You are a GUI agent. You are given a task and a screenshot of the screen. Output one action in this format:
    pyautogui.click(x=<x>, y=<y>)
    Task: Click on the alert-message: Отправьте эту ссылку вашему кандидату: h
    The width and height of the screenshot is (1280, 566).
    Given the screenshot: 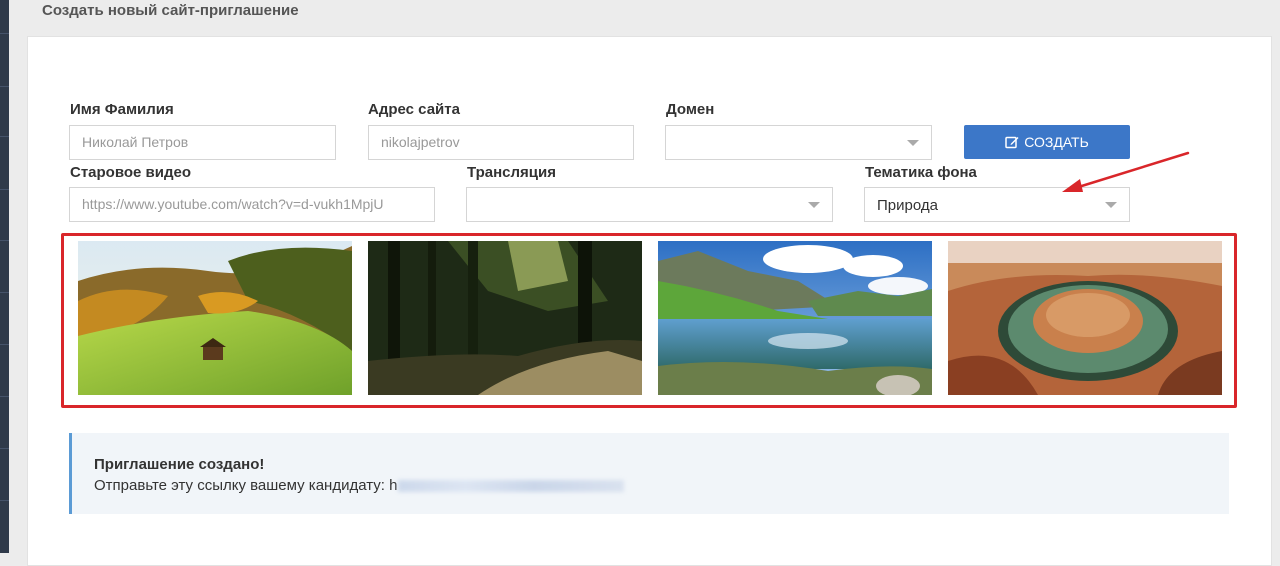 What is the action you would take?
    pyautogui.click(x=359, y=485)
    